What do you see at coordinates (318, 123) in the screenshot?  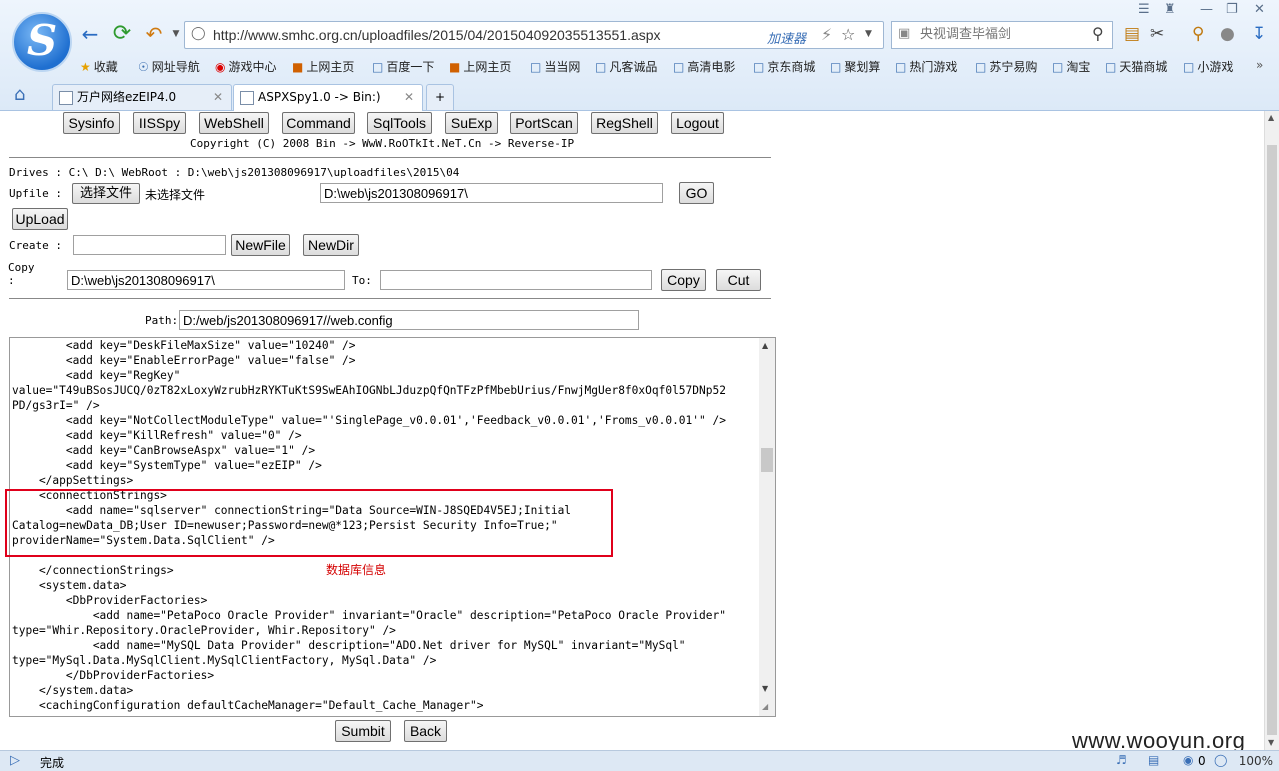 I see `command-button: Command` at bounding box center [318, 123].